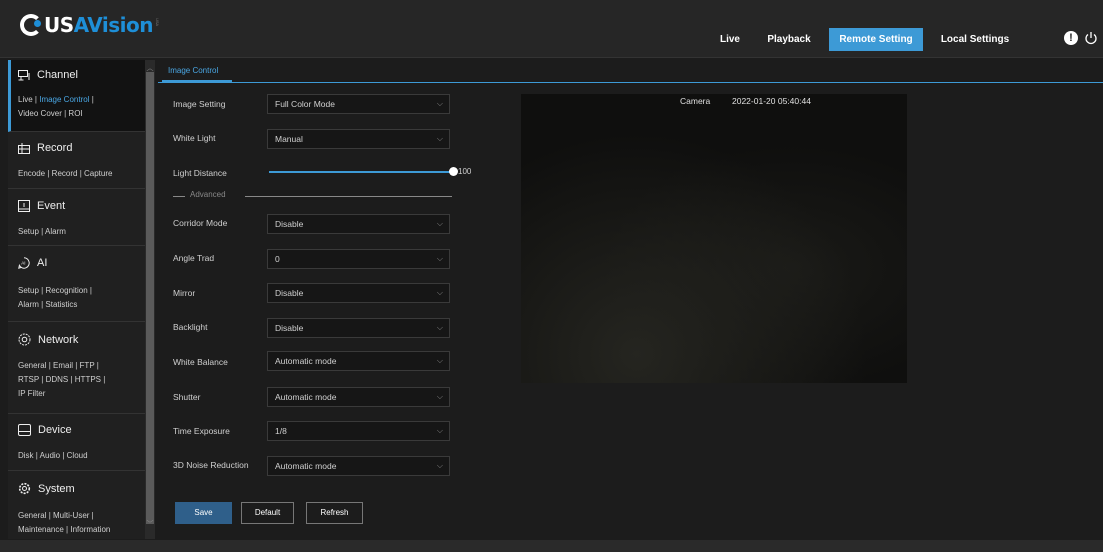 This screenshot has height=552, width=1103. I want to click on sidebar-item-event: Event, so click(41, 206).